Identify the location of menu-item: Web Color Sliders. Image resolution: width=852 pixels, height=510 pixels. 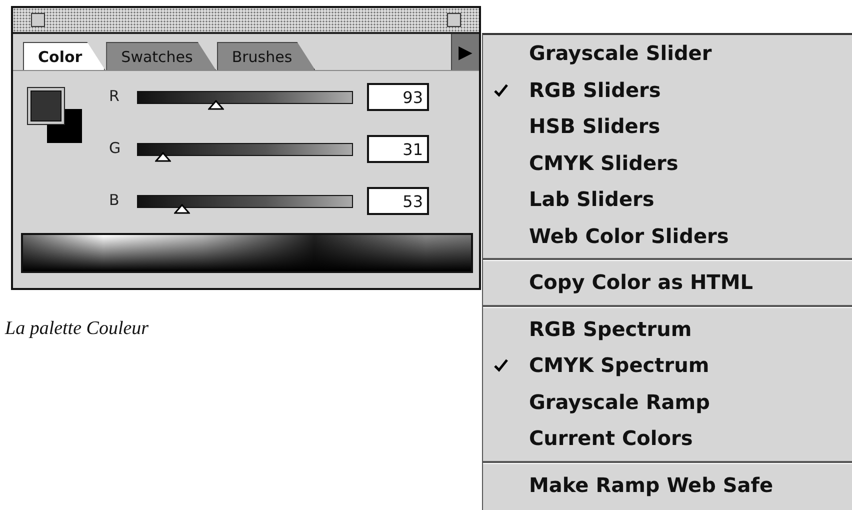
(667, 236).